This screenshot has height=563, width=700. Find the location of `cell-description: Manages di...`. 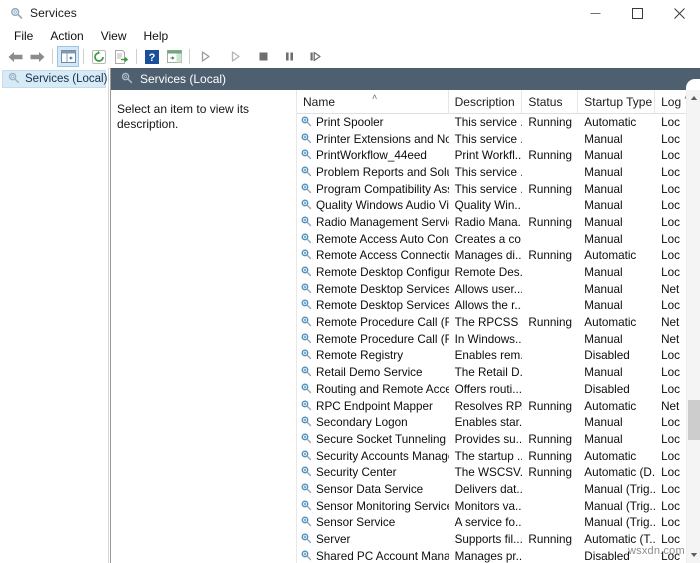

cell-description: Manages di... is located at coordinates (486, 256).